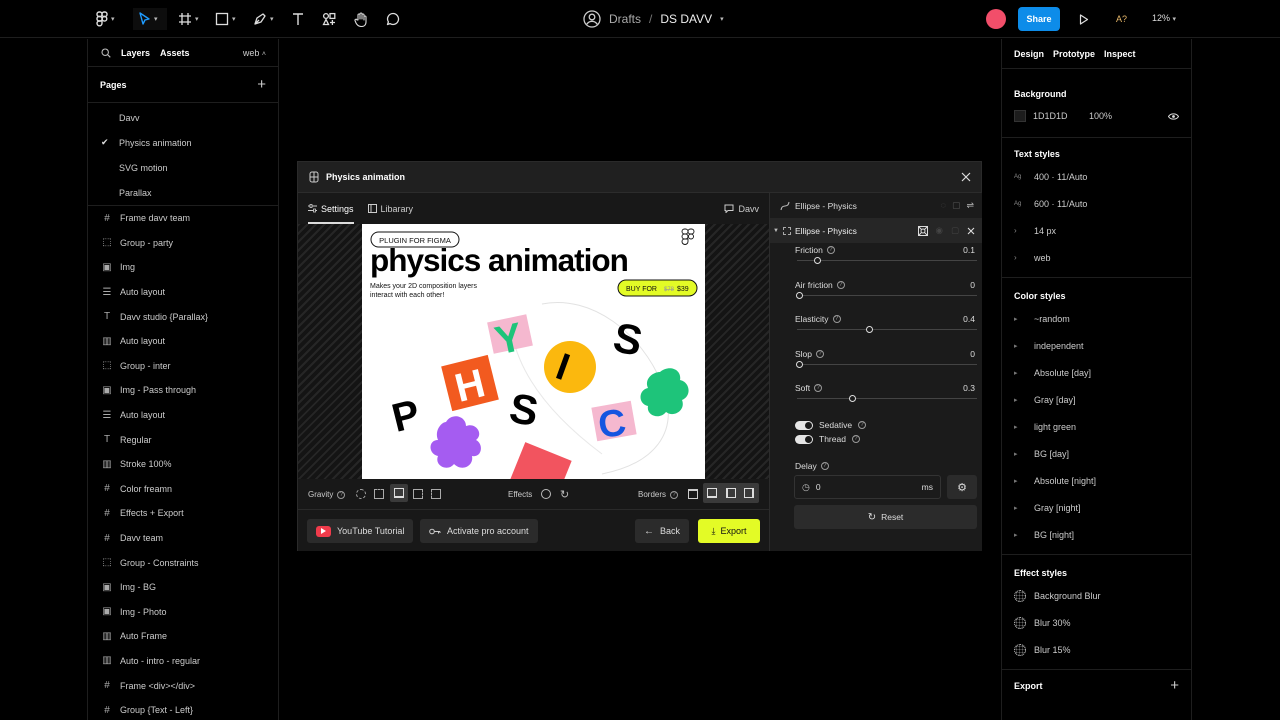 Image resolution: width=1280 pixels, height=720 pixels. What do you see at coordinates (225, 19) in the screenshot?
I see `shape-tool-button: ▾` at bounding box center [225, 19].